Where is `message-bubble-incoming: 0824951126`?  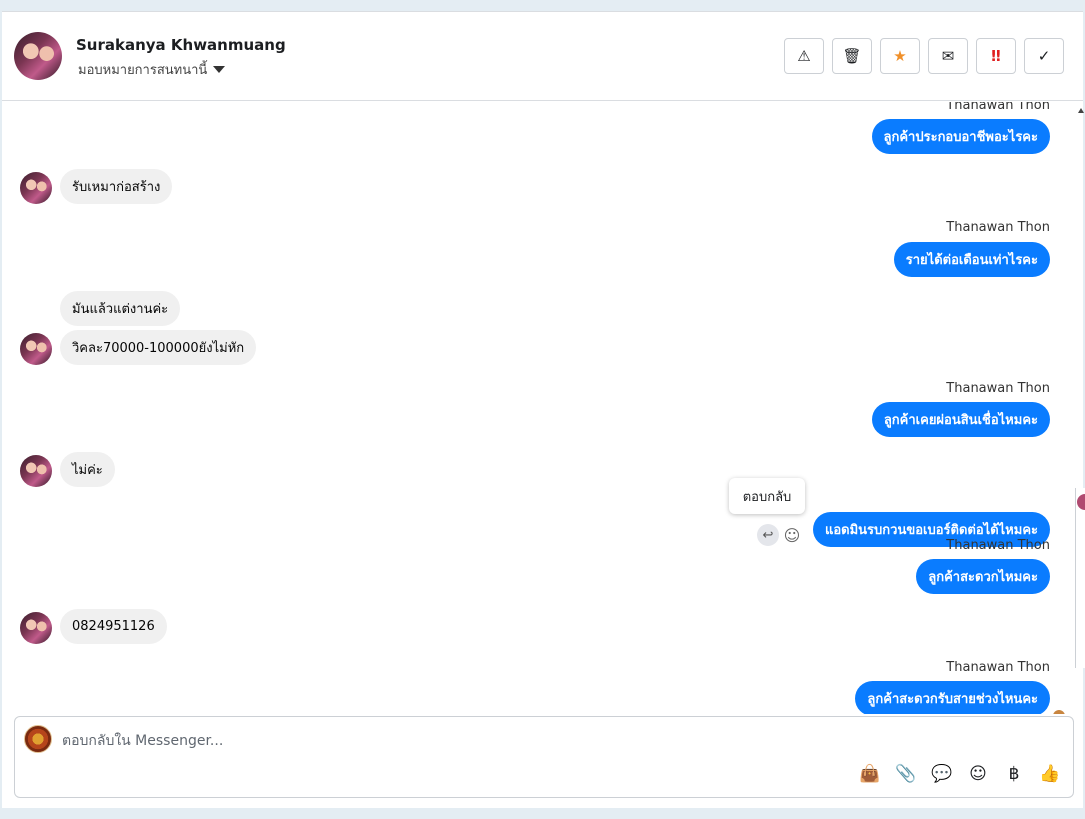 message-bubble-incoming: 0824951126 is located at coordinates (113, 626).